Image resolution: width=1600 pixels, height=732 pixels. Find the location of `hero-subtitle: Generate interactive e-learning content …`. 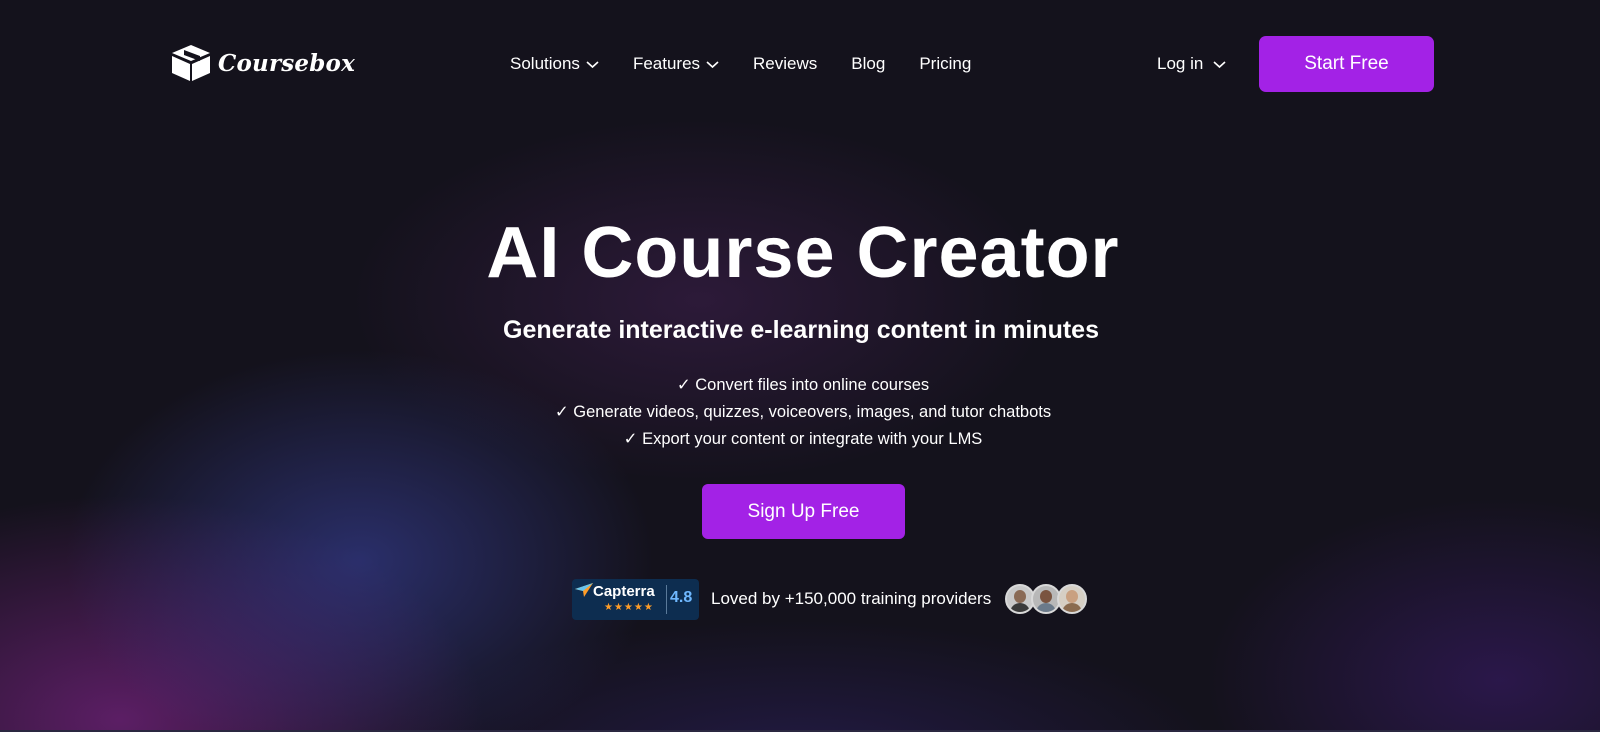

hero-subtitle: Generate interactive e-learning content … is located at coordinates (801, 330).